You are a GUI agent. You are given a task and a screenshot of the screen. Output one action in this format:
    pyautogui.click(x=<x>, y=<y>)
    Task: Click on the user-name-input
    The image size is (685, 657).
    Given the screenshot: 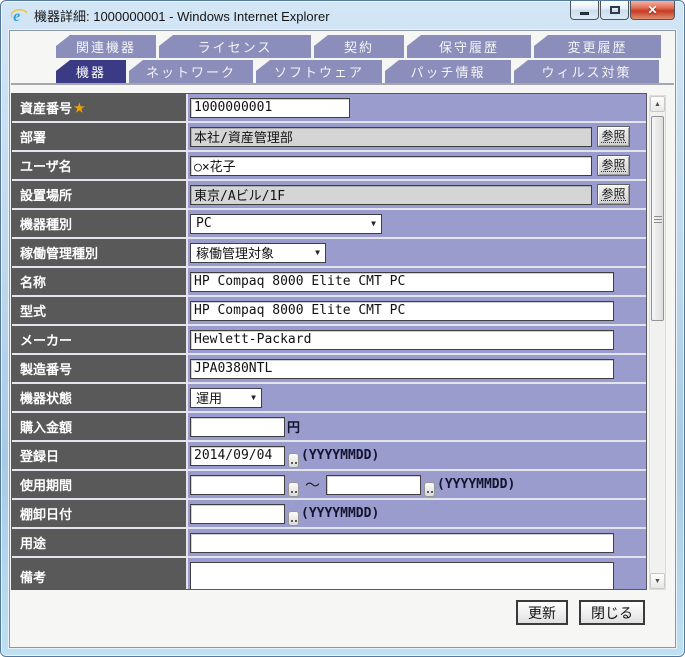 What is the action you would take?
    pyautogui.click(x=391, y=165)
    